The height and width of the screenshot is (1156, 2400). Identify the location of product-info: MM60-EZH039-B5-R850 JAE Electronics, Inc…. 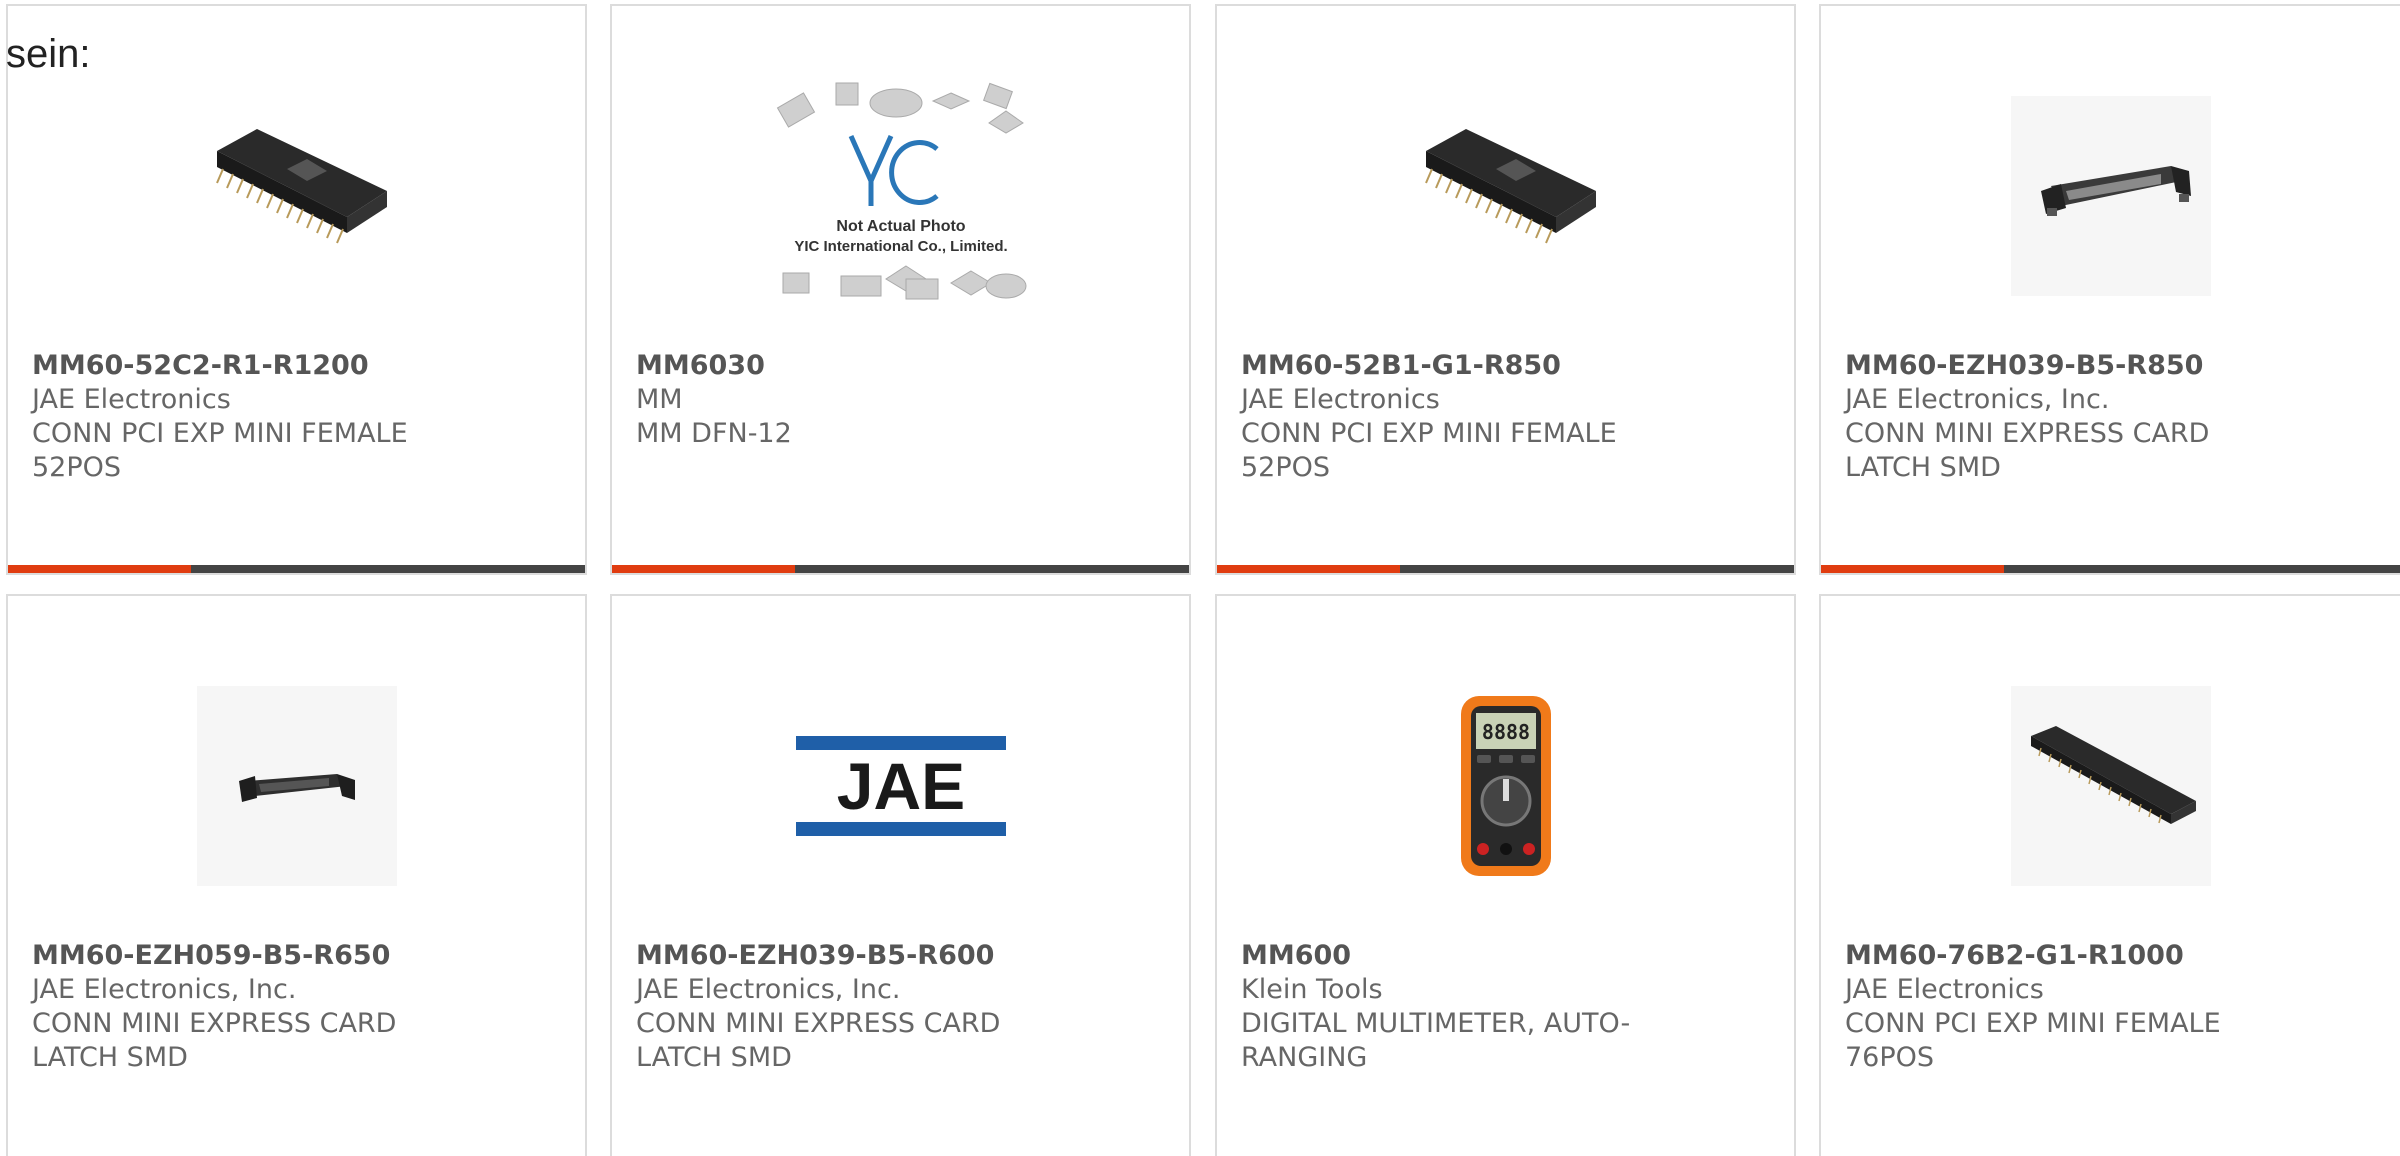
(2121, 417).